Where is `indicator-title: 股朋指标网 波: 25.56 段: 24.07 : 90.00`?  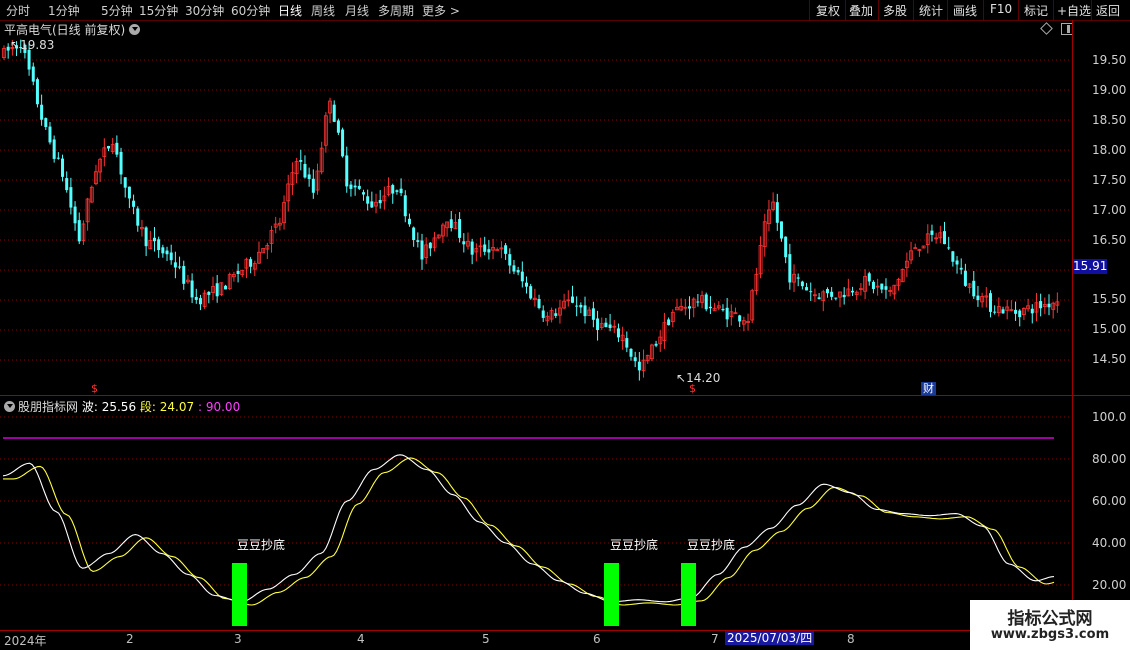 indicator-title: 股朋指标网 波: 25.56 段: 24.07 : 90.00 is located at coordinates (122, 406).